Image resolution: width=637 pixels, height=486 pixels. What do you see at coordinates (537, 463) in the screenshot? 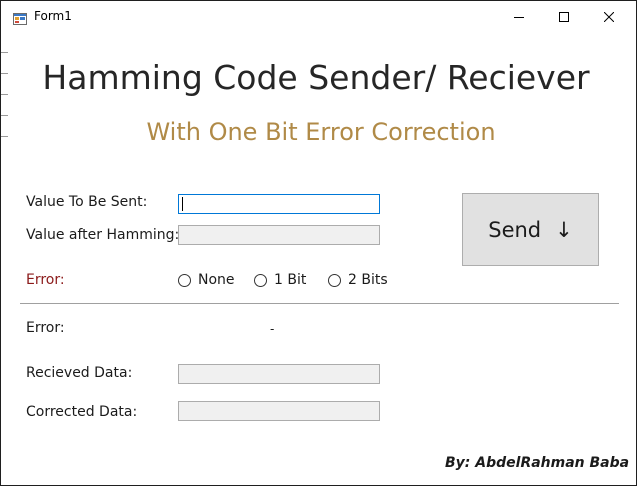
I see `author-credit: By: AbdelRahman Baba` at bounding box center [537, 463].